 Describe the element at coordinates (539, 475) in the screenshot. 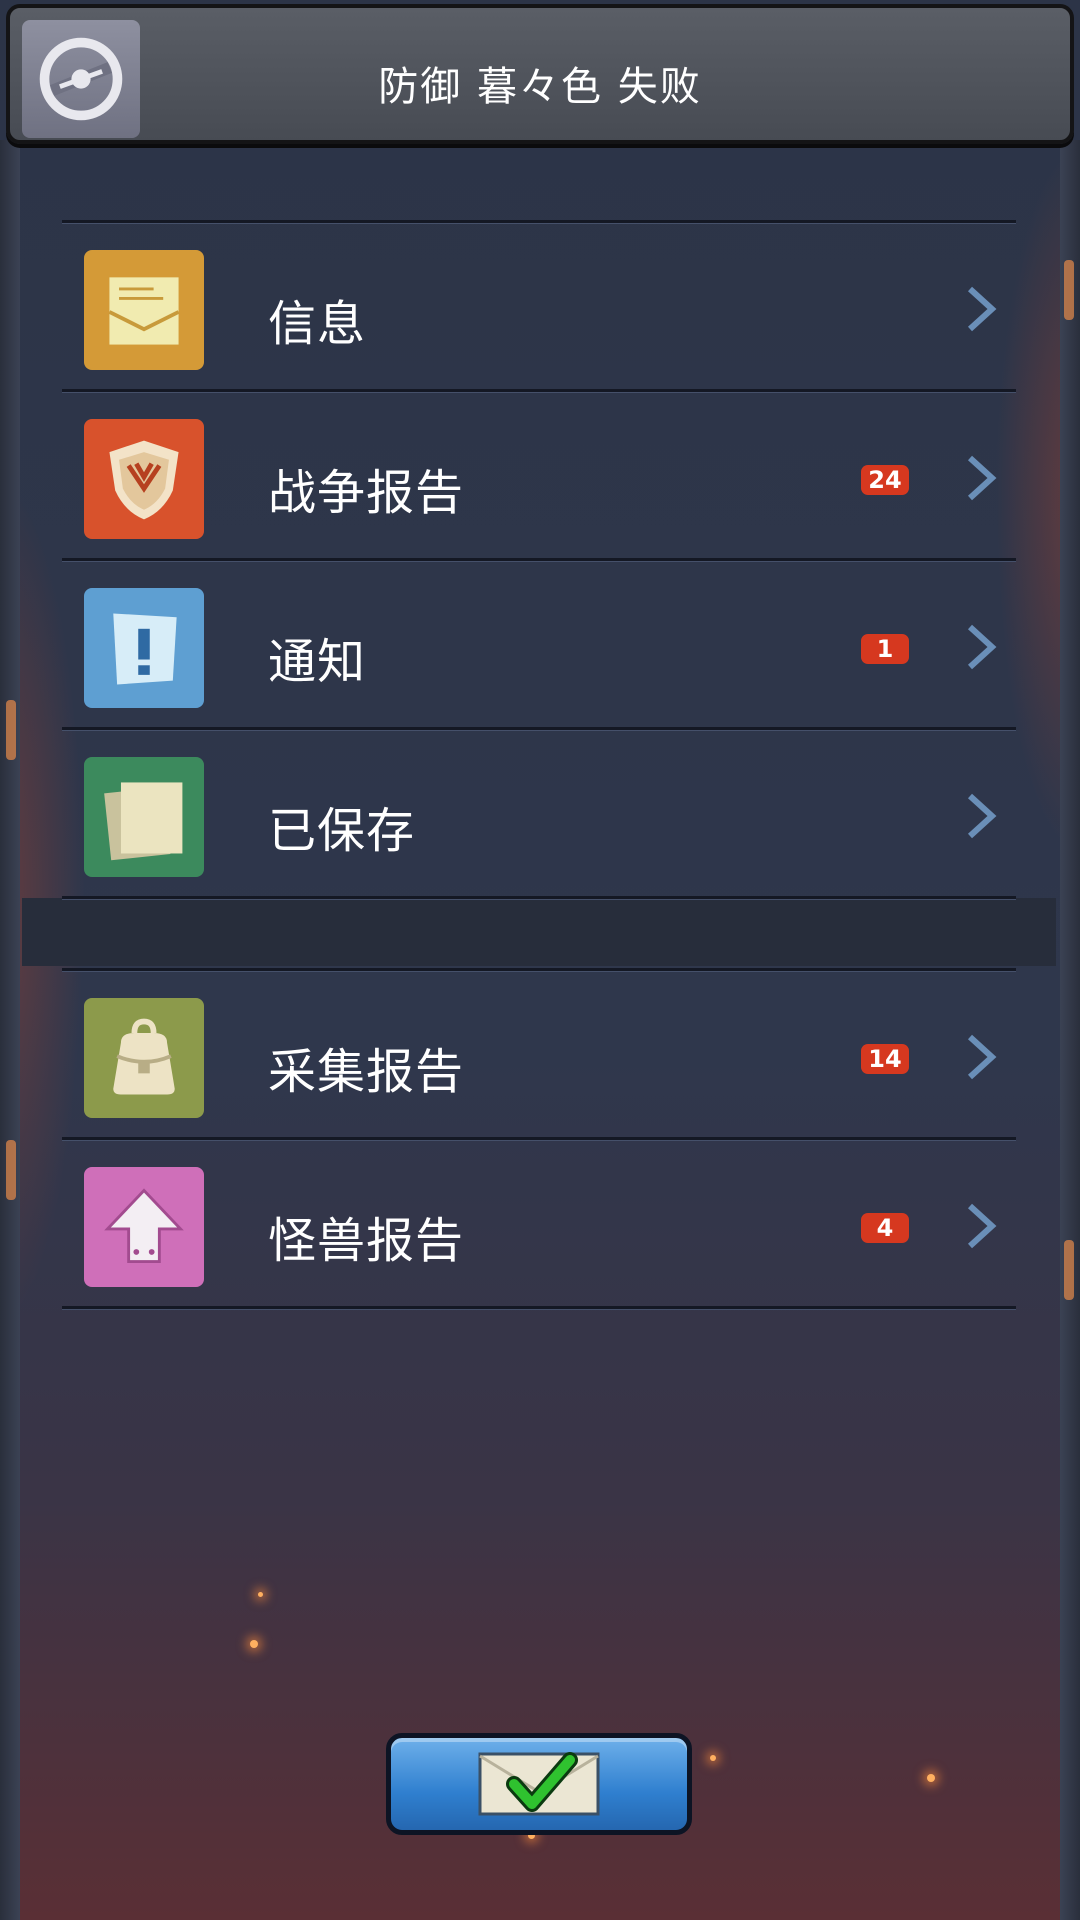

I see `menu-item-war-reports: 战争报告 24` at that location.